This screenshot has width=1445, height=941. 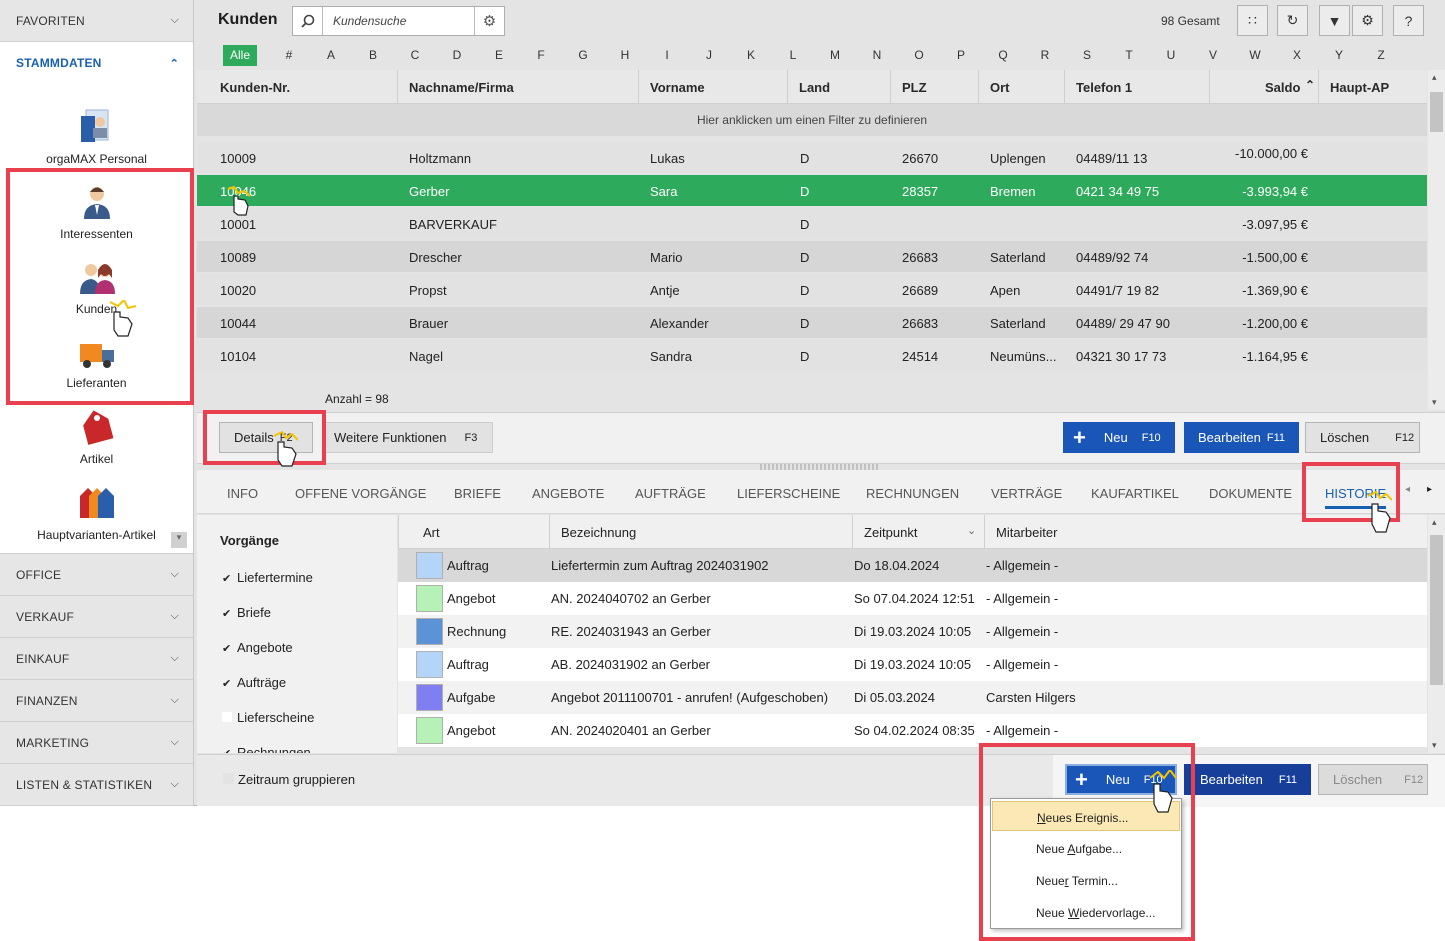 What do you see at coordinates (227, 717) in the screenshot?
I see `checkbox-empty` at bounding box center [227, 717].